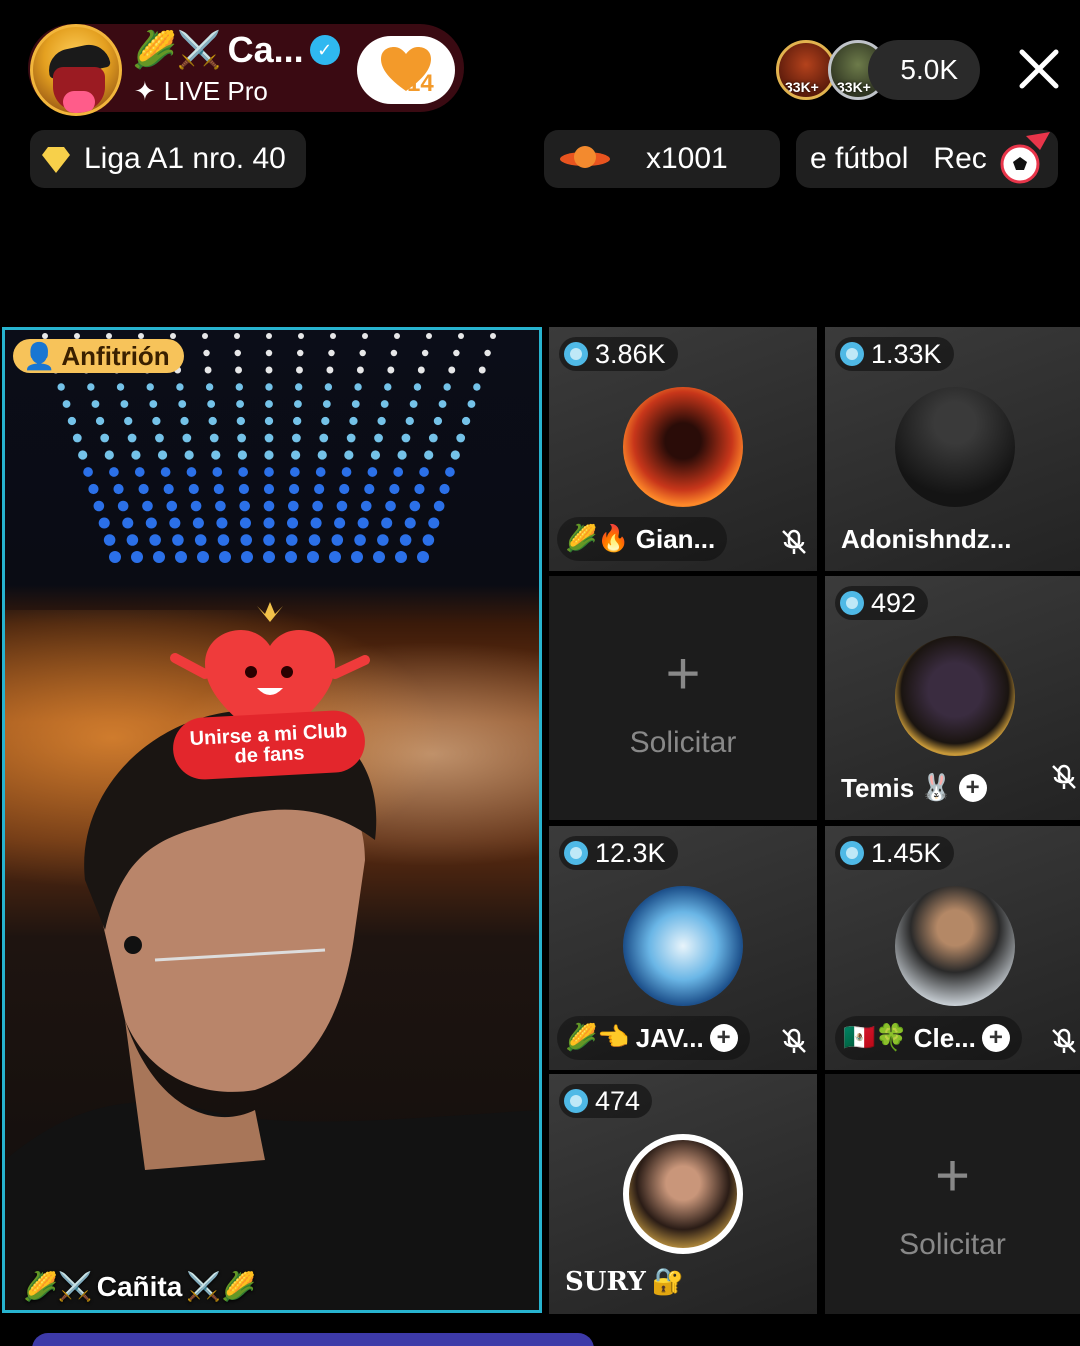 The width and height of the screenshot is (1080, 1346). Describe the element at coordinates (269, 745) in the screenshot. I see `join-fanclub-button: Unirse a mi Club de fans` at that location.